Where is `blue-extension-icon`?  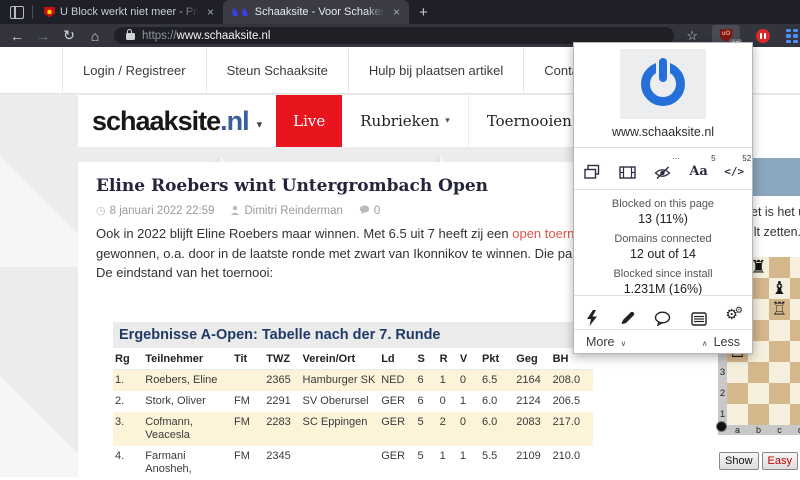 blue-extension-icon is located at coordinates (793, 35).